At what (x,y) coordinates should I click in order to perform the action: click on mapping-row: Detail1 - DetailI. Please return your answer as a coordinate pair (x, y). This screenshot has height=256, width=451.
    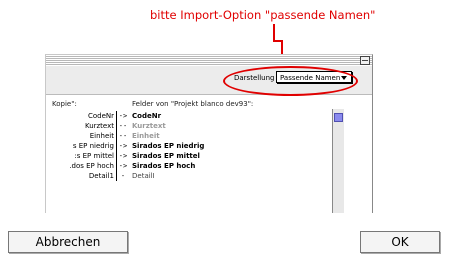
    Looking at the image, I should click on (196, 176).